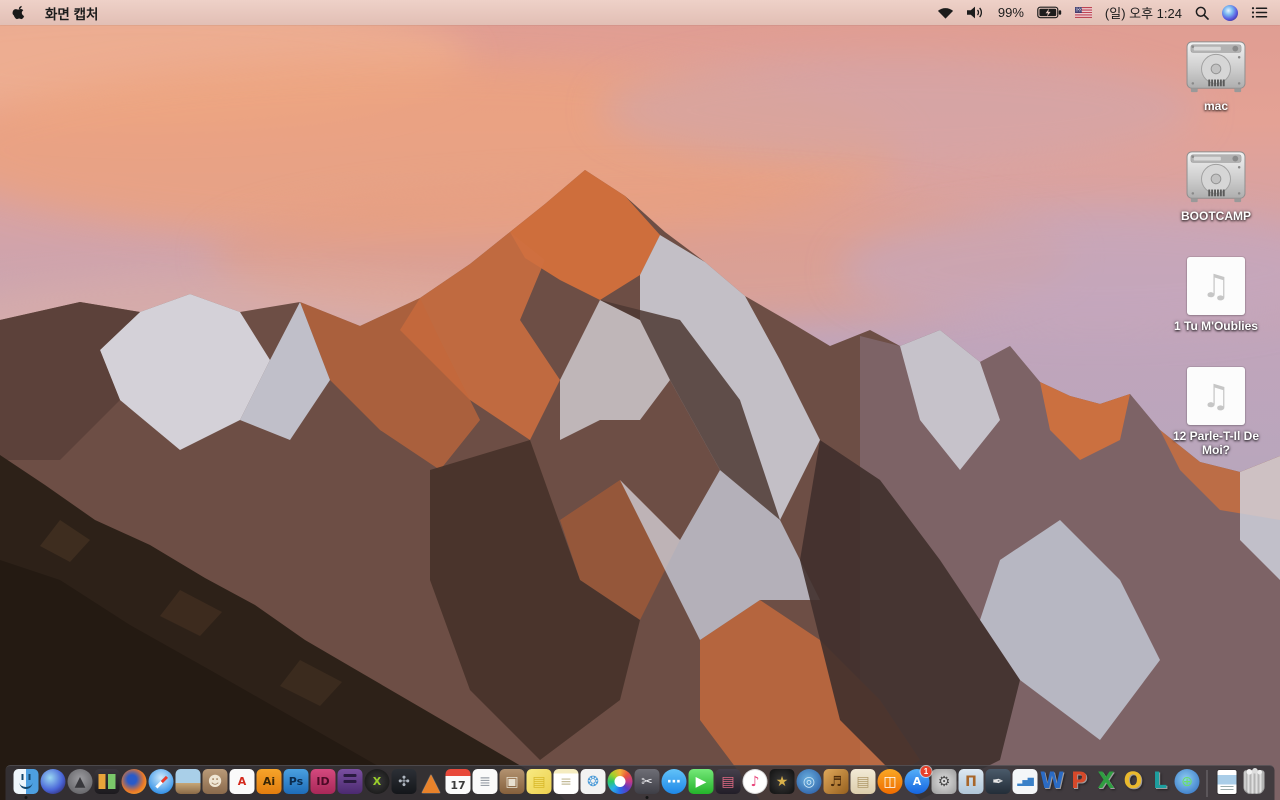 The width and height of the screenshot is (1280, 800). I want to click on dock-icon-glyph: ★, so click(782, 781).